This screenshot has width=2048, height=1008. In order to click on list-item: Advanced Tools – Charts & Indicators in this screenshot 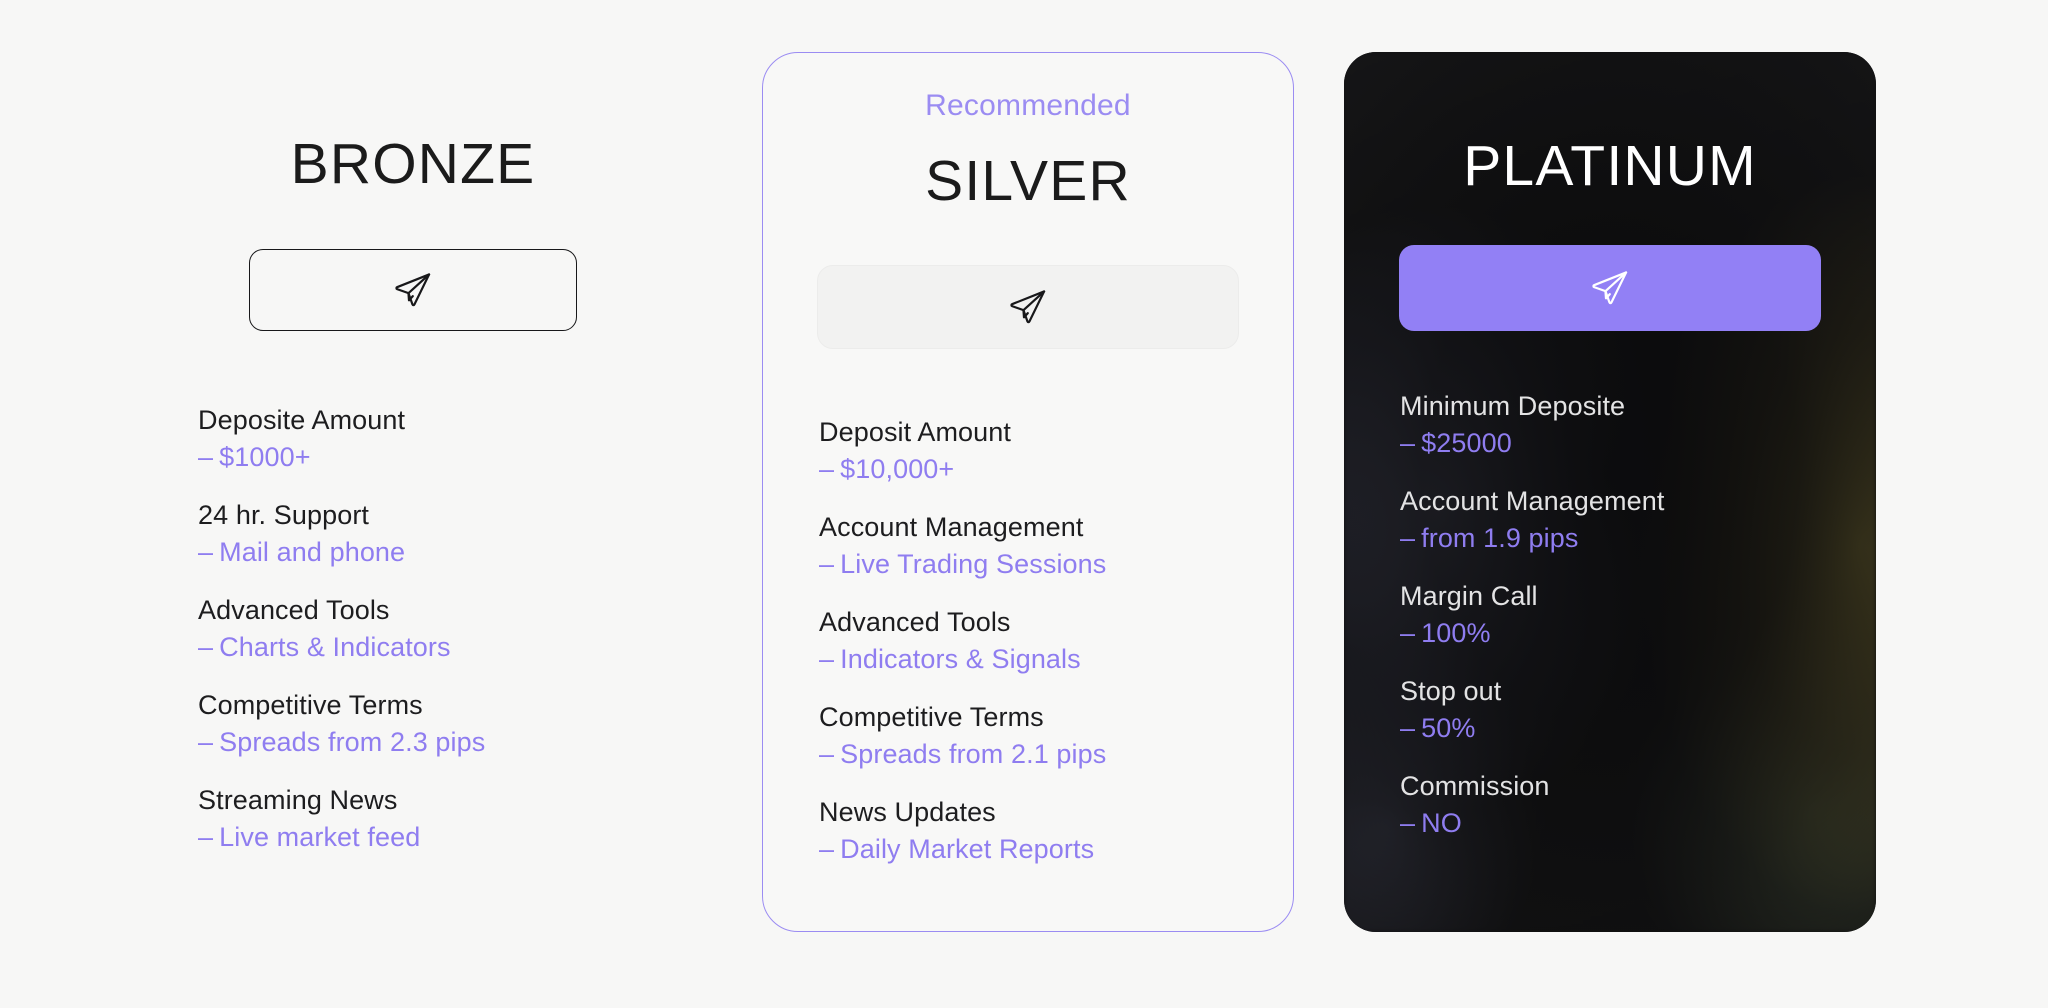, I will do `click(413, 628)`.